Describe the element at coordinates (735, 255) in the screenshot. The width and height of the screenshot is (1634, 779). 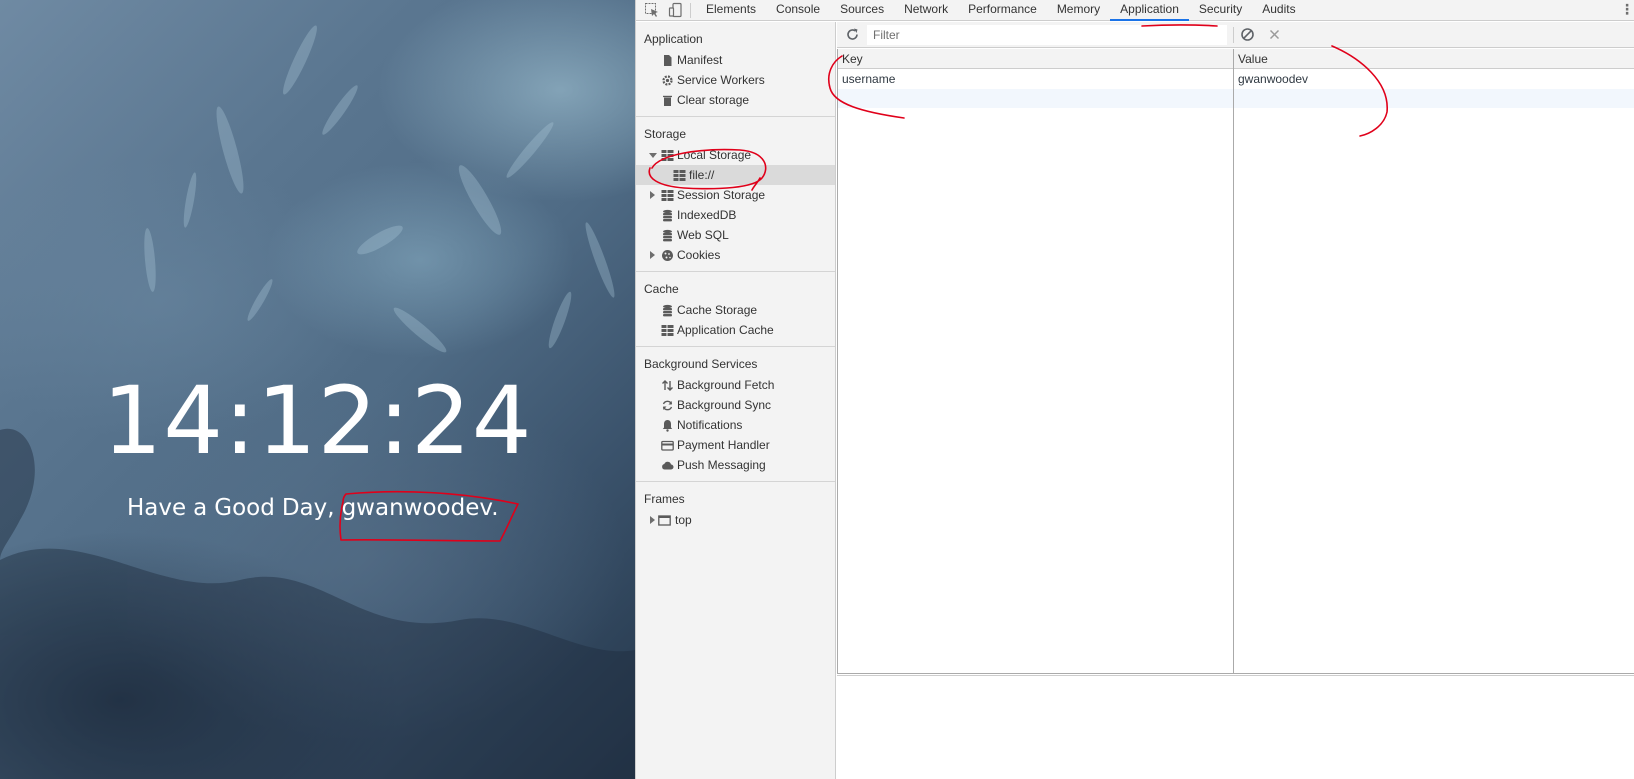
I see `sidebar-item-cookies: Cookies` at that location.